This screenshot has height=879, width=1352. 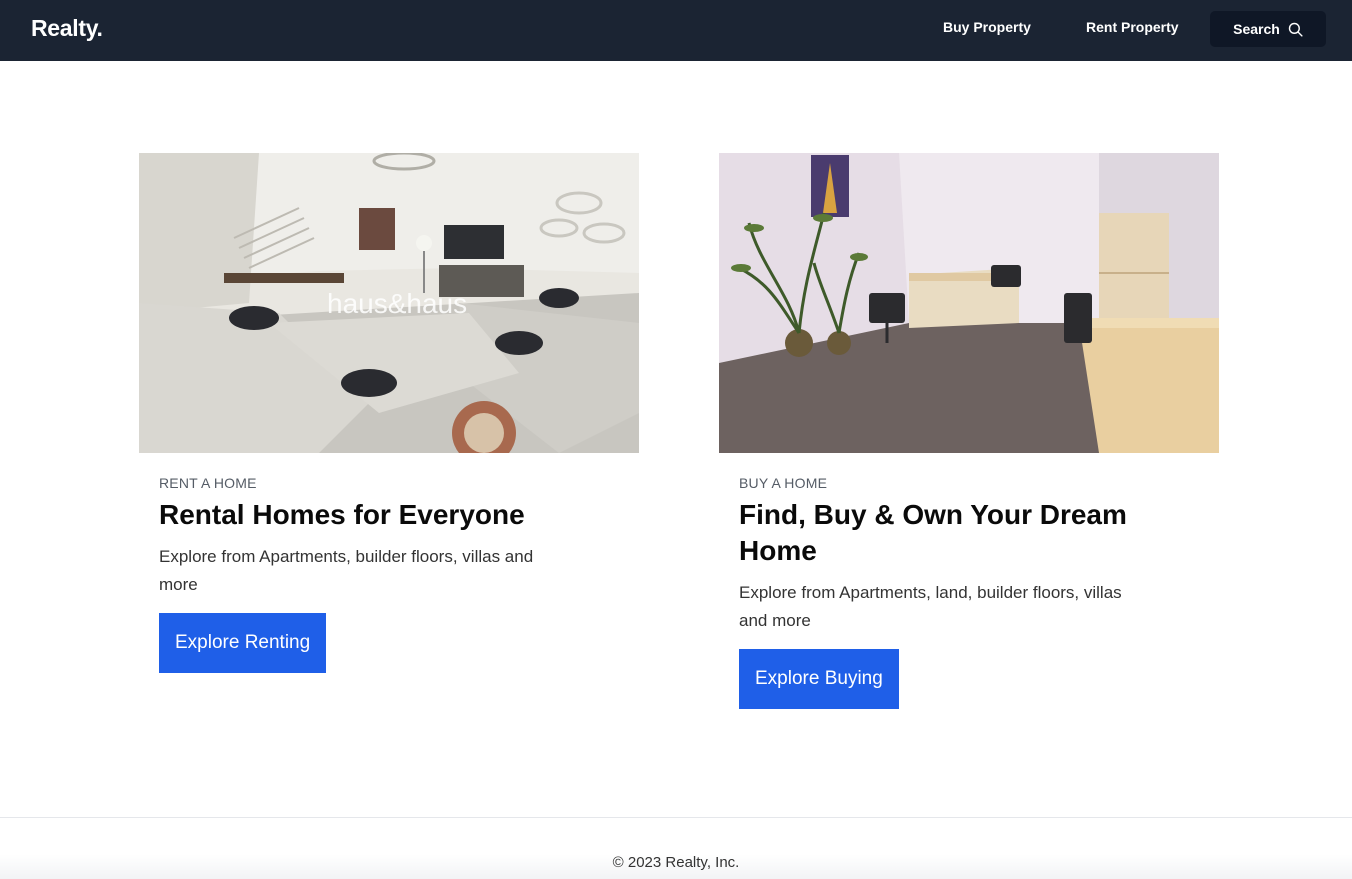 What do you see at coordinates (1295, 29) in the screenshot?
I see `search-icon` at bounding box center [1295, 29].